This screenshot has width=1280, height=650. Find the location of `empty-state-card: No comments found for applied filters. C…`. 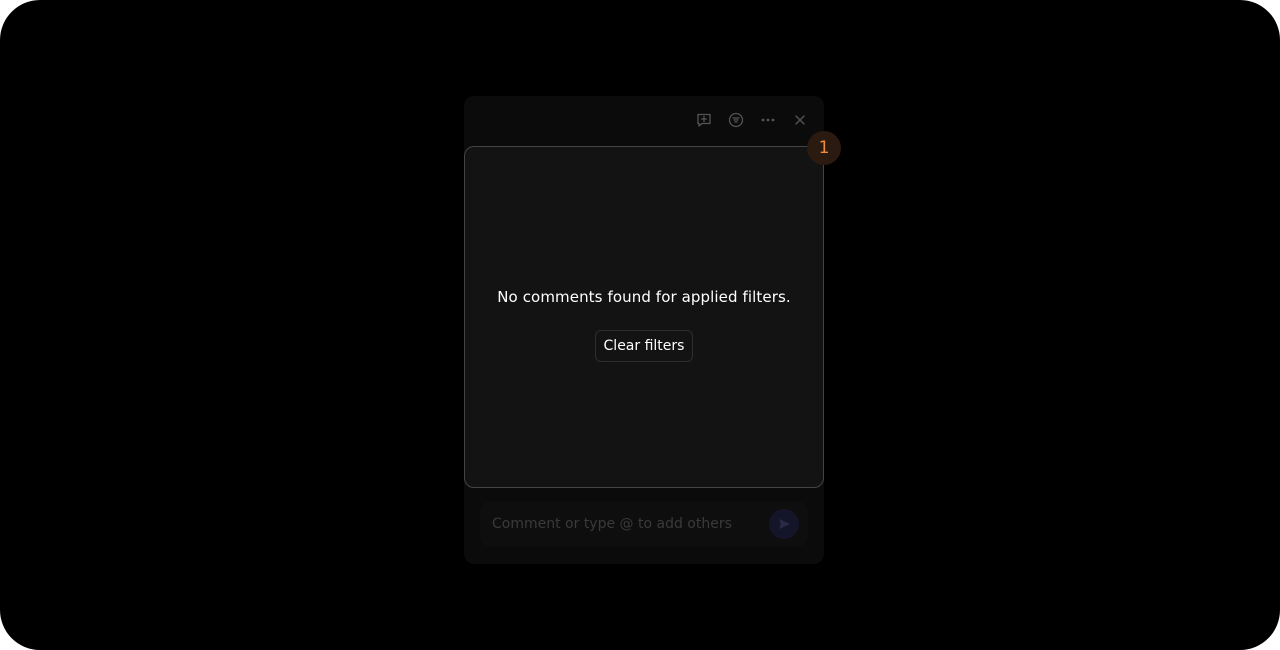

empty-state-card: No comments found for applied filters. C… is located at coordinates (644, 317).